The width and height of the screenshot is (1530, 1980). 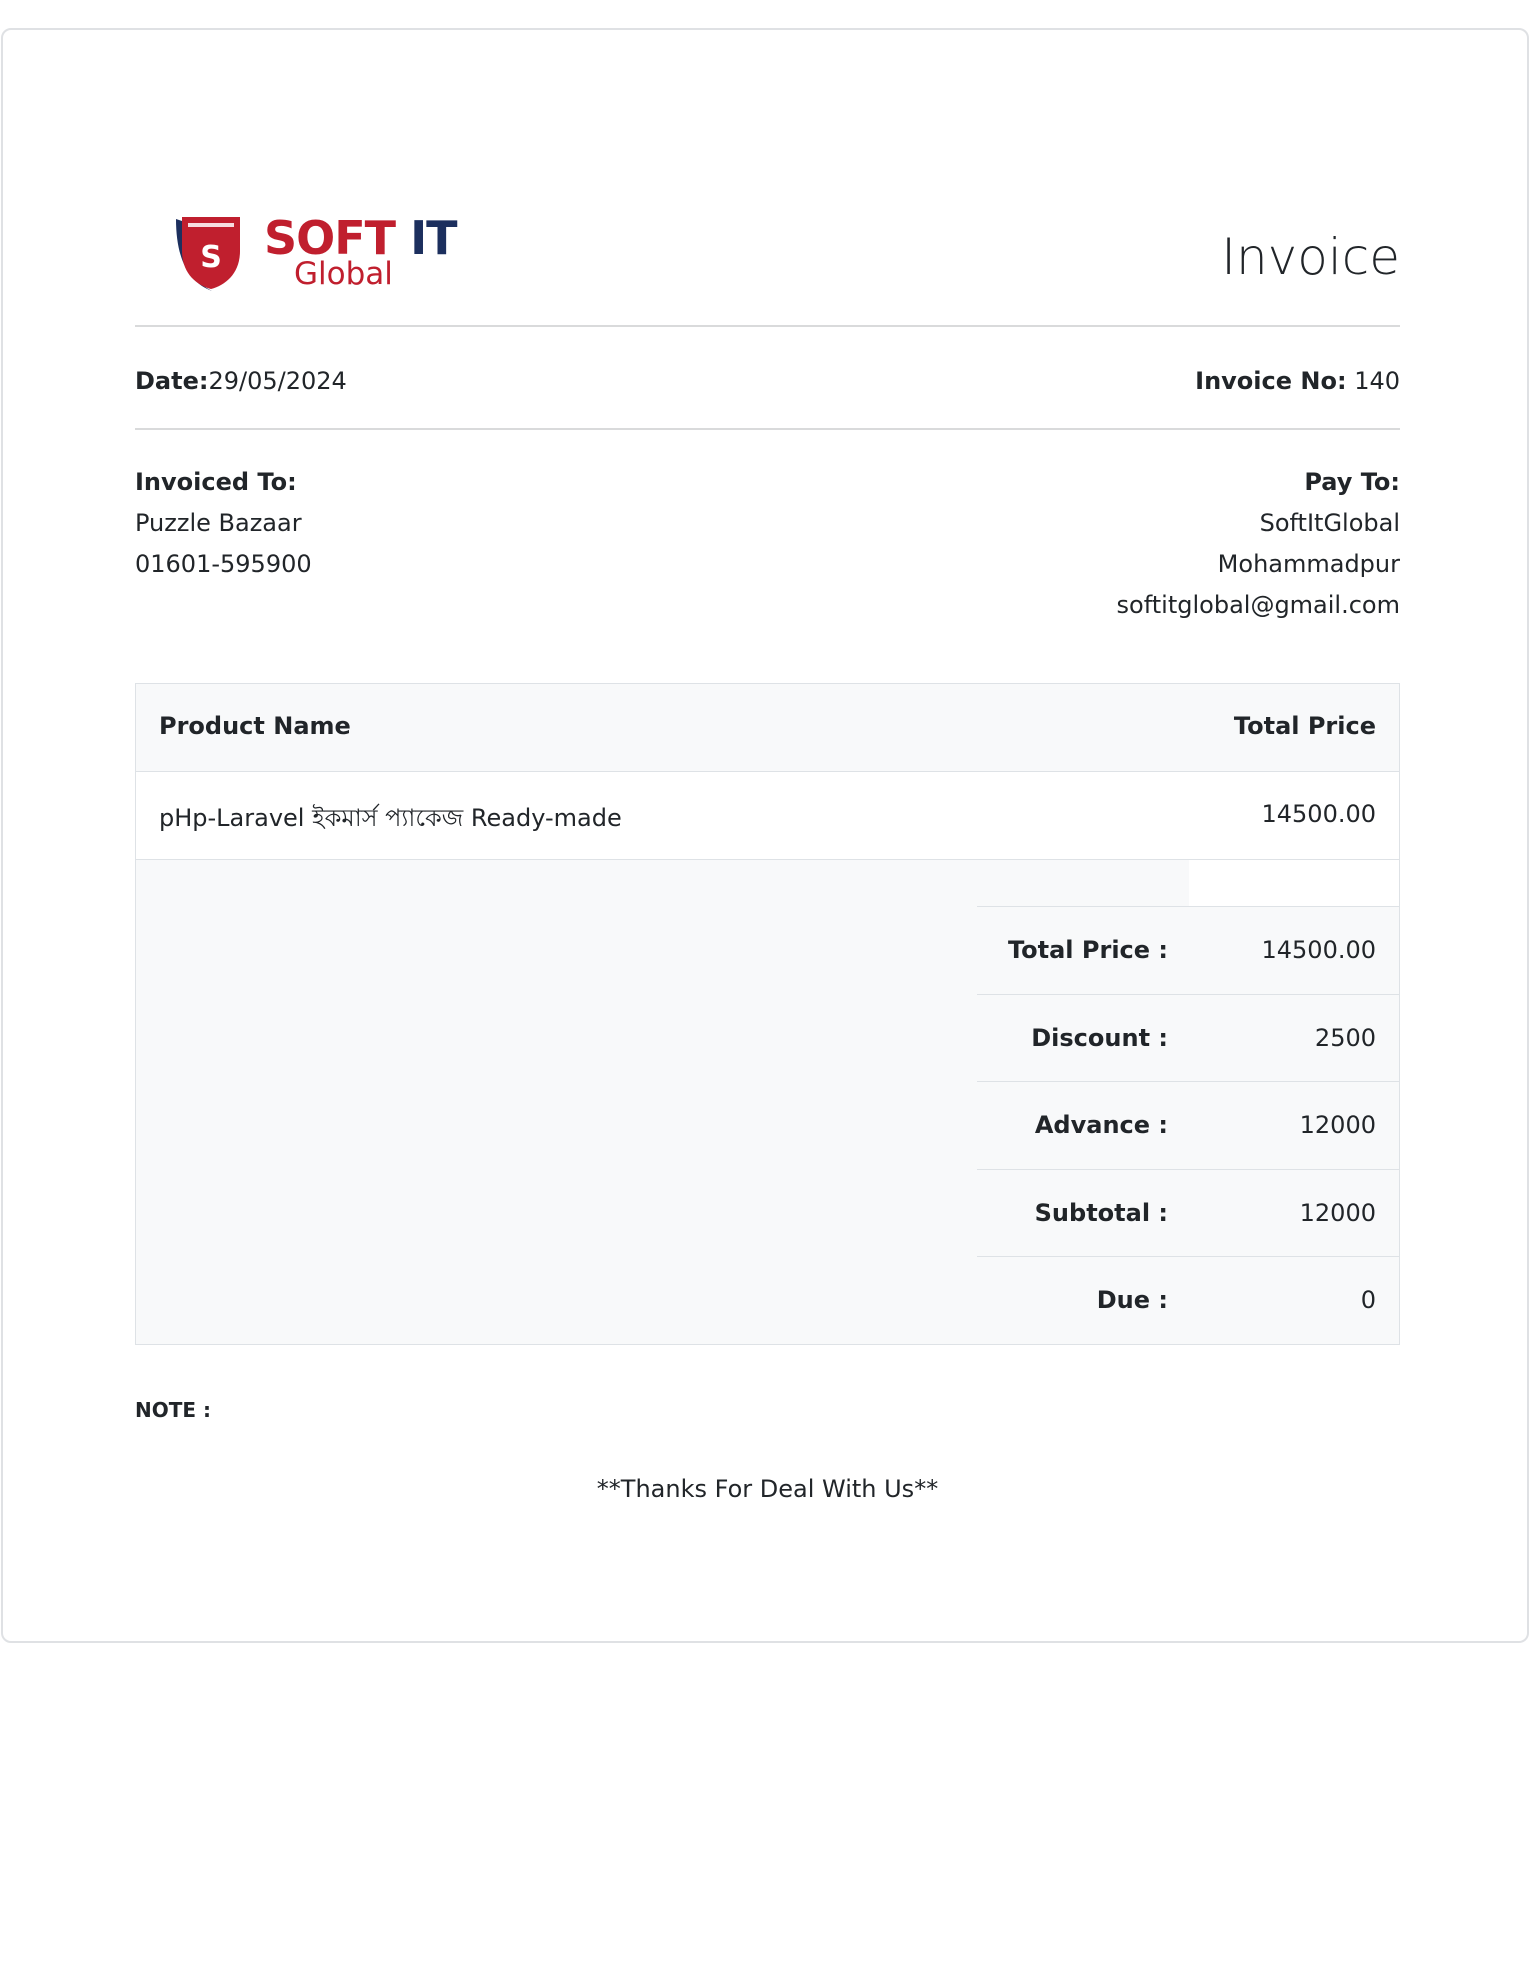 I want to click on summary-value: 14500.00, so click(x=1318, y=950).